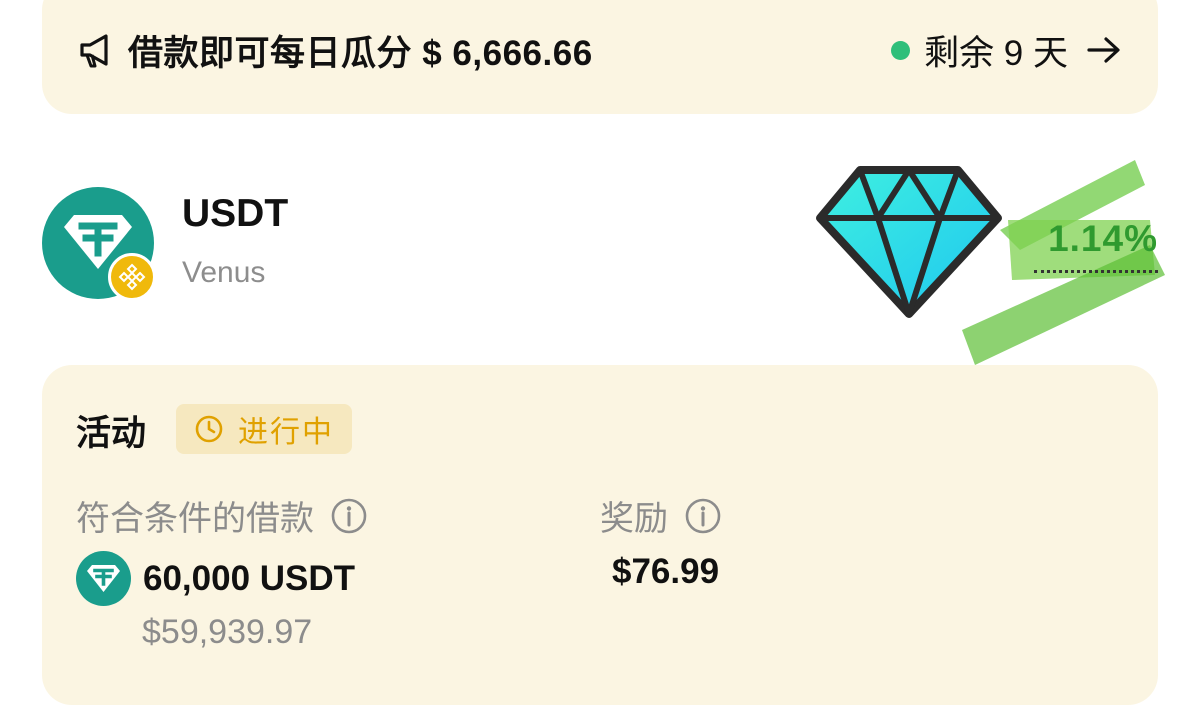 The width and height of the screenshot is (1200, 705). Describe the element at coordinates (209, 429) in the screenshot. I see `clock-icon` at that location.